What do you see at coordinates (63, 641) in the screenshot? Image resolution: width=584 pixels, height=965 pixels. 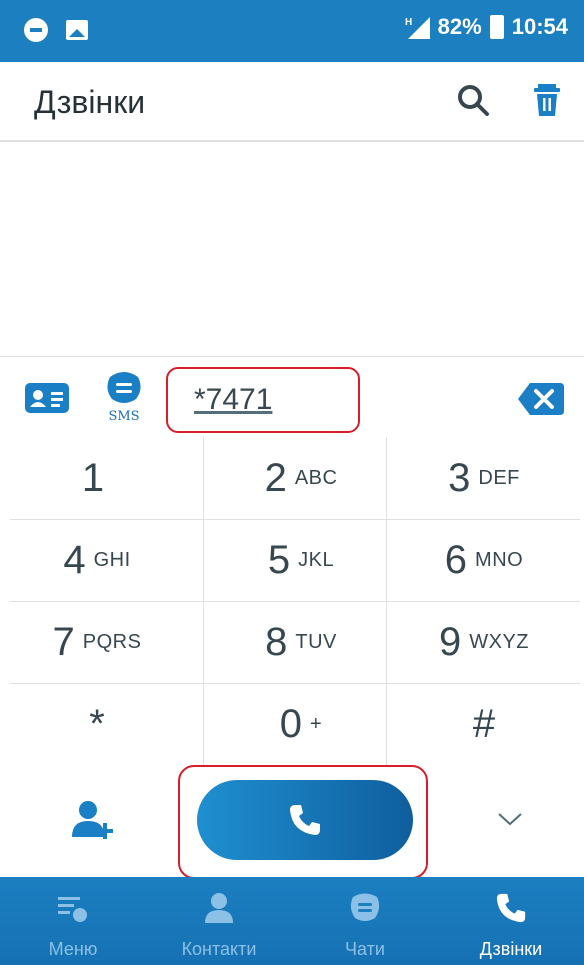 I see `key-digit: 7` at bounding box center [63, 641].